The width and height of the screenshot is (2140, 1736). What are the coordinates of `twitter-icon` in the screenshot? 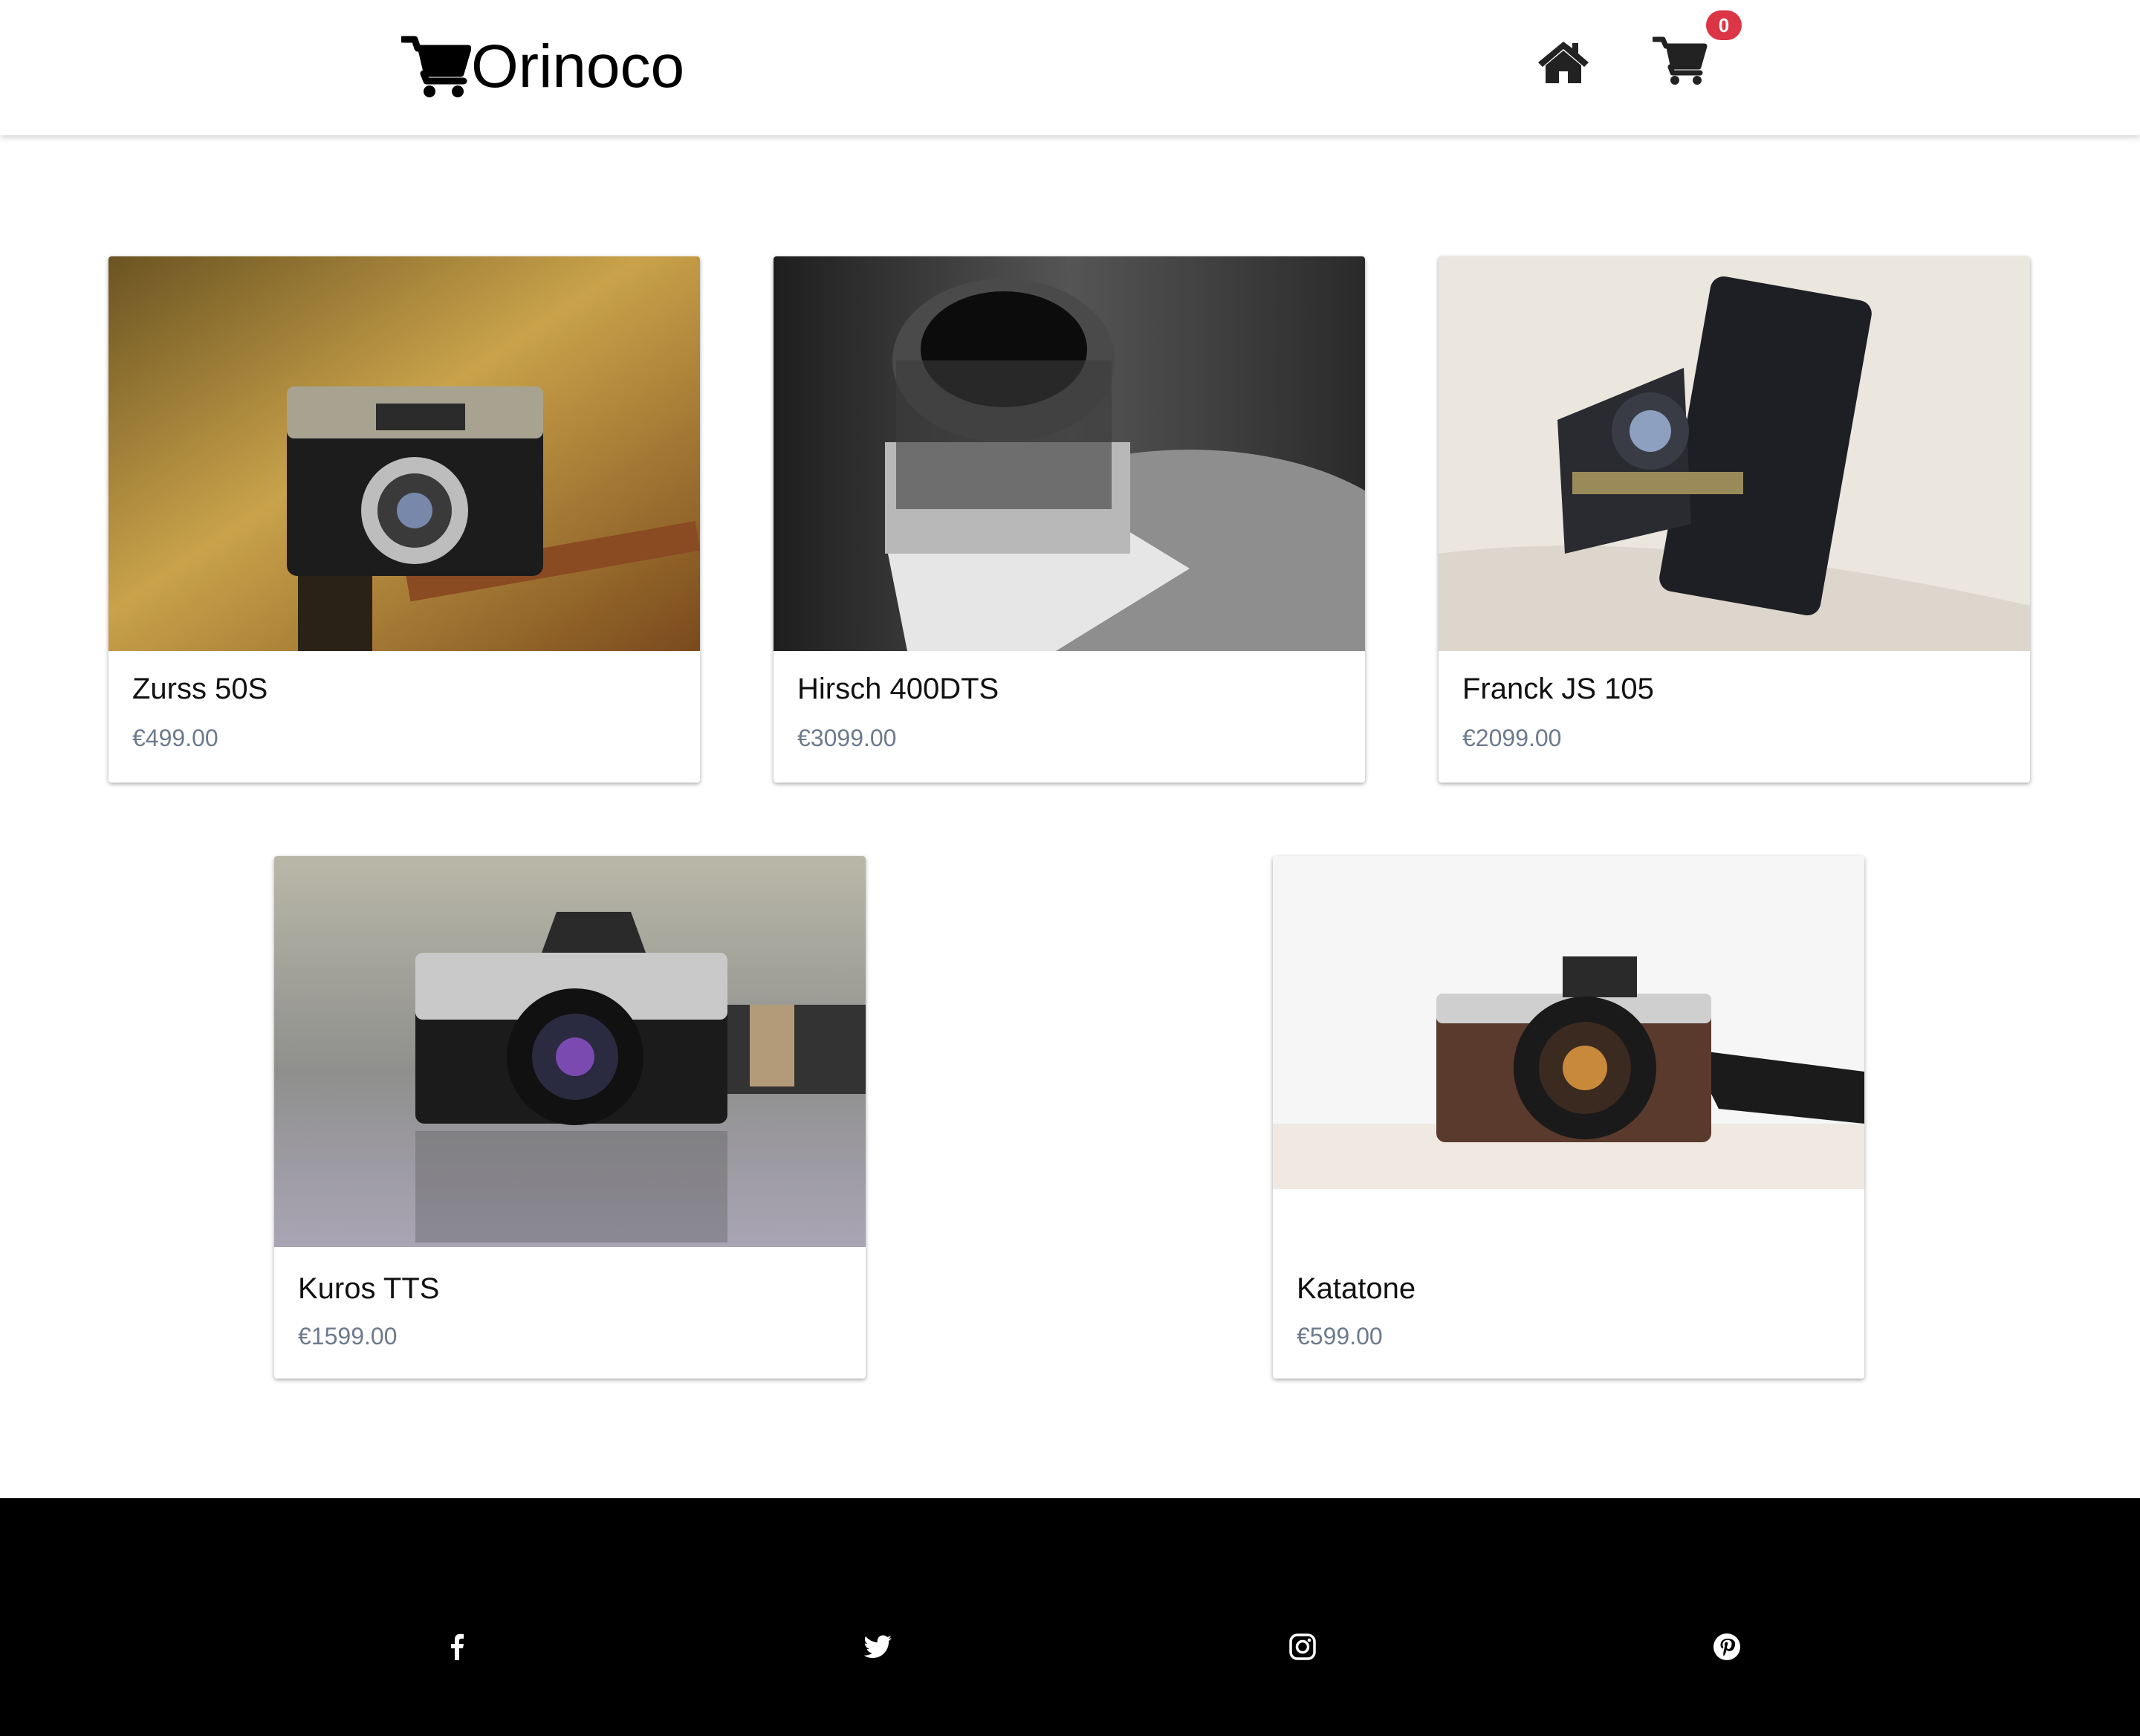 It's located at (877, 1646).